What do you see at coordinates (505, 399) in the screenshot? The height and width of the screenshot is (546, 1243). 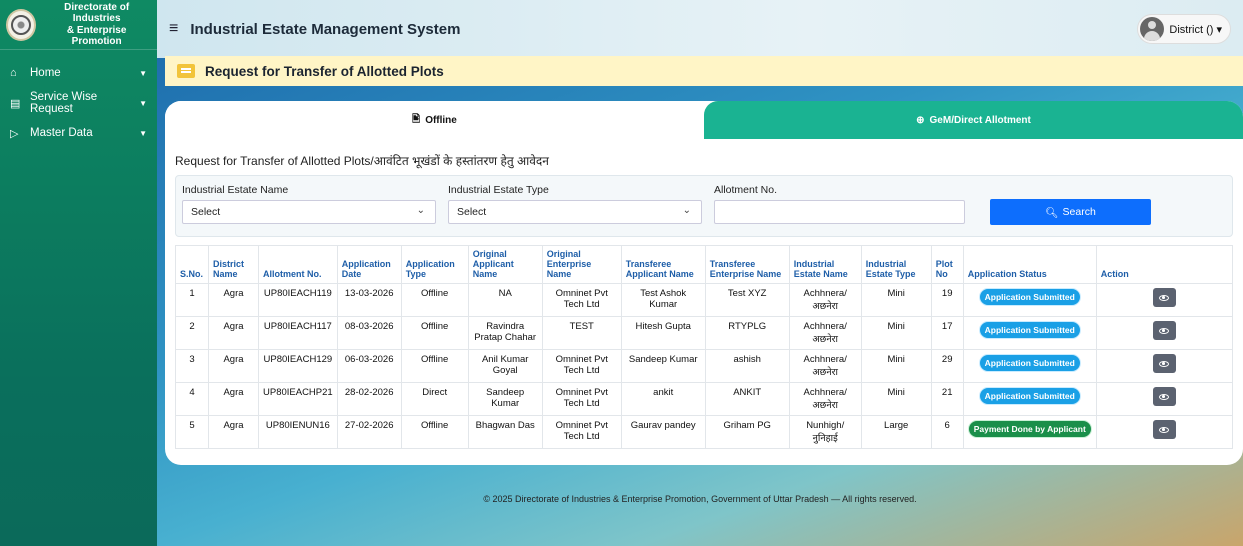 I see `table-cell: Sandeep Kumar` at bounding box center [505, 399].